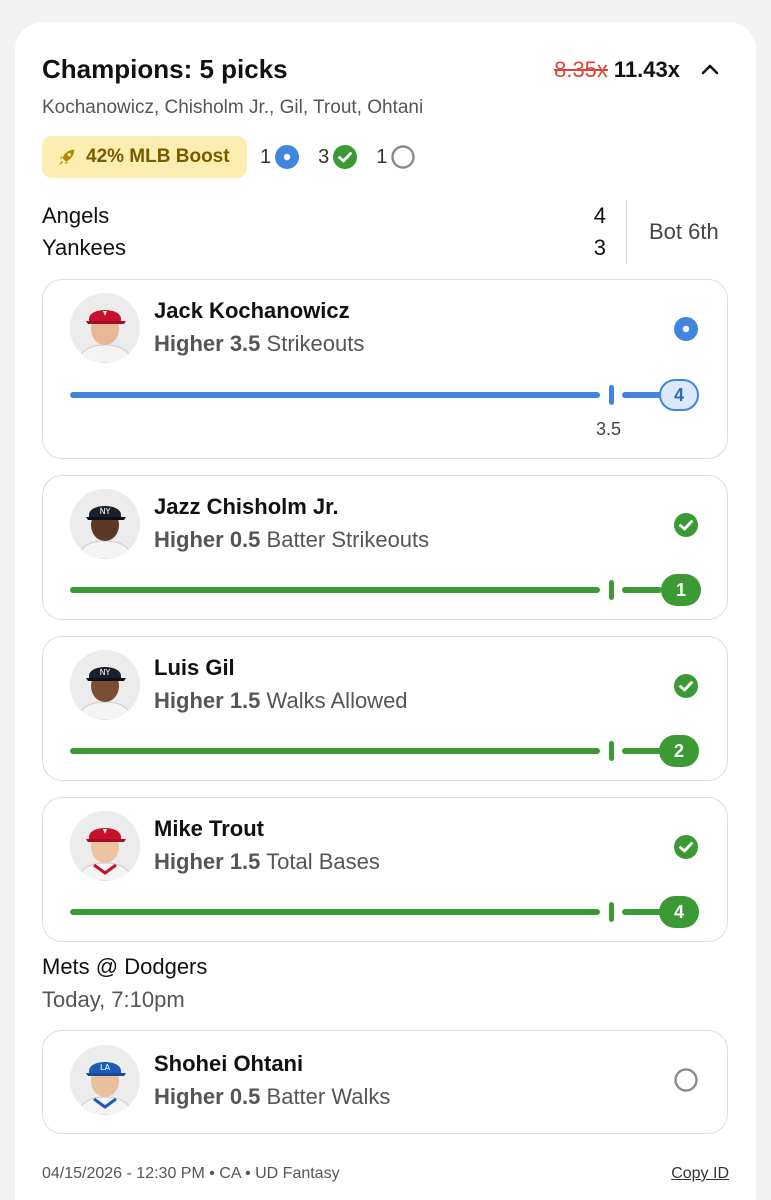 The height and width of the screenshot is (1200, 771). I want to click on game1-score2: 3, so click(599, 247).